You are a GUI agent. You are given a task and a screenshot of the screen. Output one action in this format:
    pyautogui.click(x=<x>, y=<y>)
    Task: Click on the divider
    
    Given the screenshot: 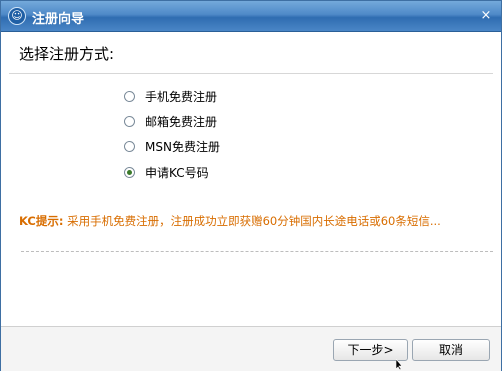 What is the action you would take?
    pyautogui.click(x=251, y=73)
    